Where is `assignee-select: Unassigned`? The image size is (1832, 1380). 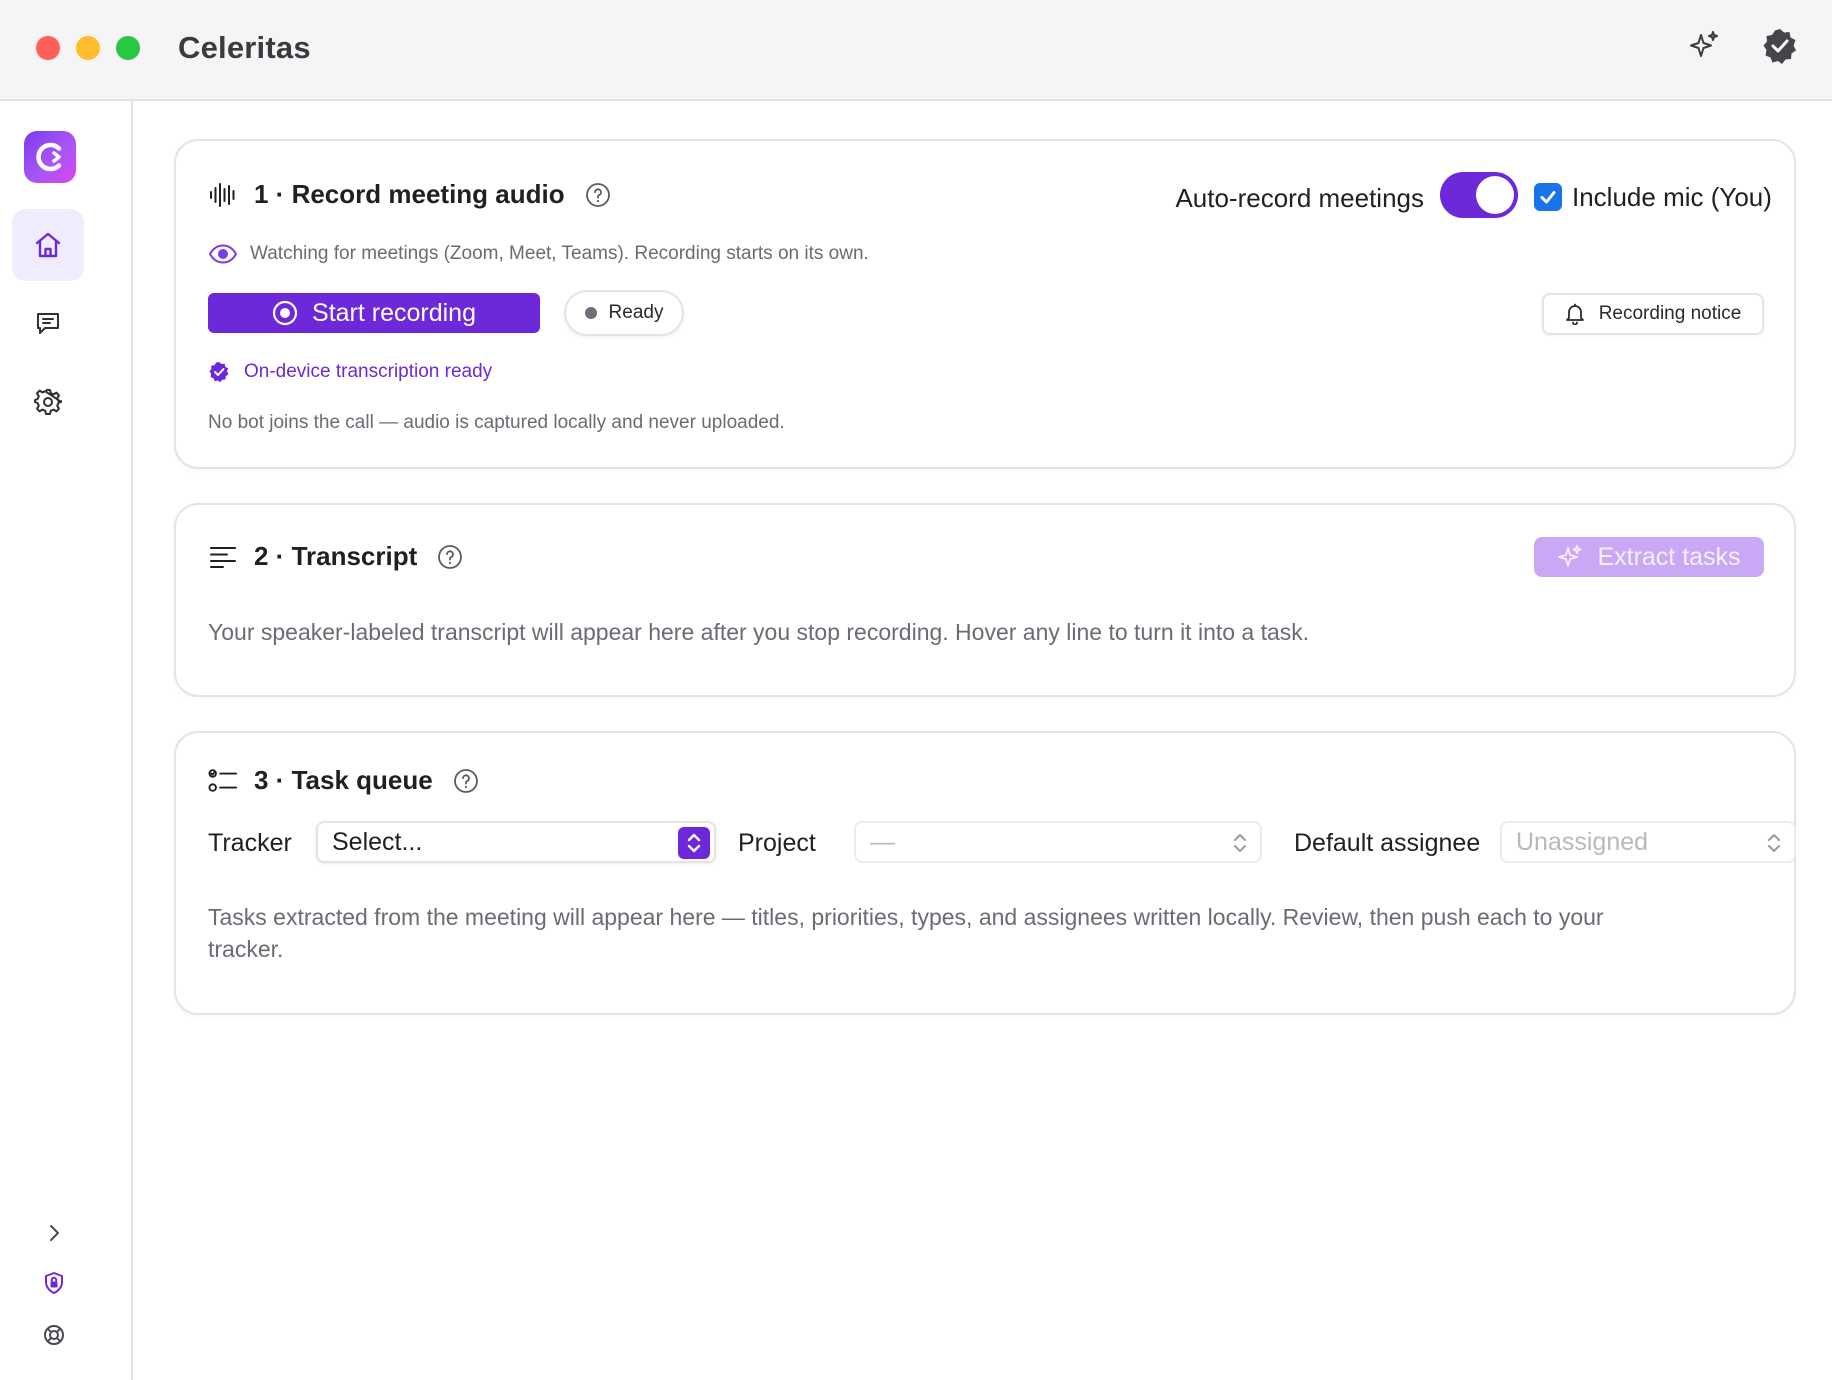
assignee-select: Unassigned is located at coordinates (1648, 842).